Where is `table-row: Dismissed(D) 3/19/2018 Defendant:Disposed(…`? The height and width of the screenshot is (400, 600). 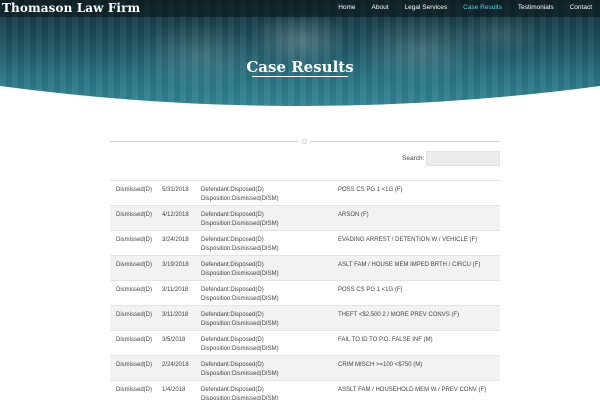 table-row: Dismissed(D) 3/19/2018 Defendant:Disposed(… is located at coordinates (305, 267).